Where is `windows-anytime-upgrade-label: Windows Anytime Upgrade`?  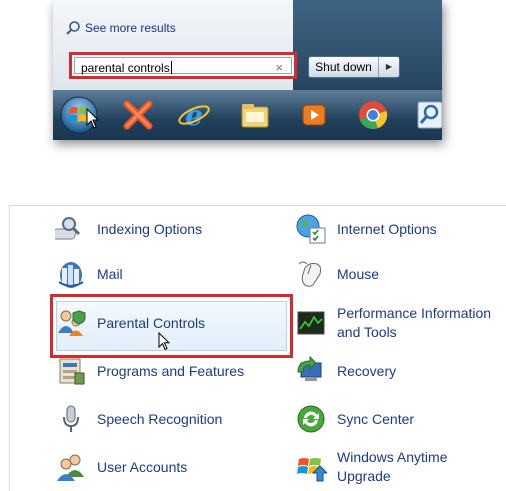 windows-anytime-upgrade-label: Windows Anytime Upgrade is located at coordinates (407, 467).